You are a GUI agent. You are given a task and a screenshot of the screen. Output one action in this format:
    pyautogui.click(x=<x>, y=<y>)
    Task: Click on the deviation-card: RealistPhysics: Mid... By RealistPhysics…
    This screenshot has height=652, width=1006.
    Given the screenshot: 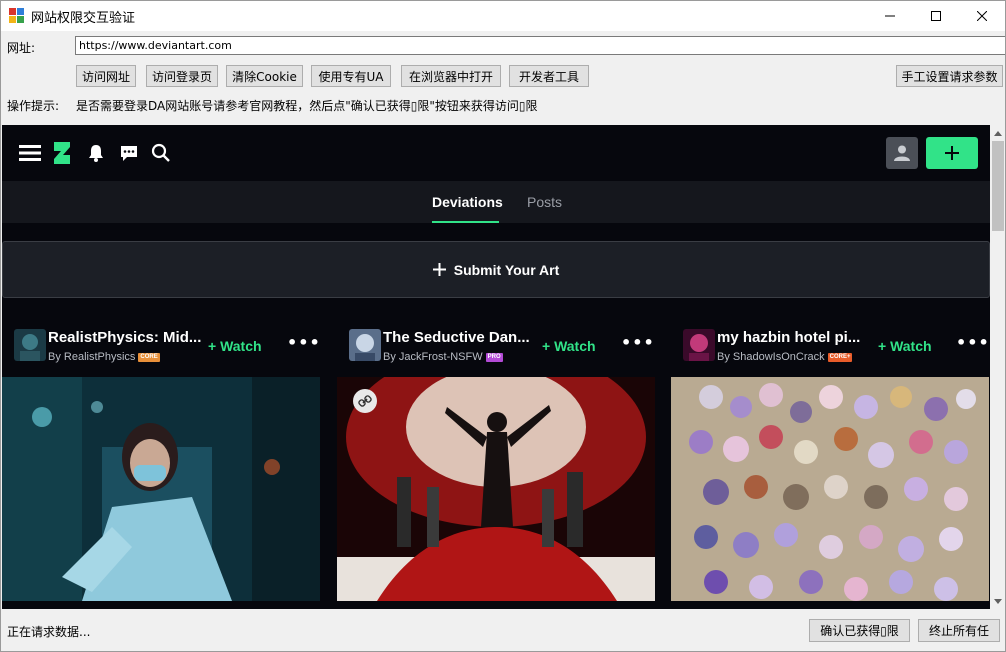 What is the action you would take?
    pyautogui.click(x=161, y=467)
    